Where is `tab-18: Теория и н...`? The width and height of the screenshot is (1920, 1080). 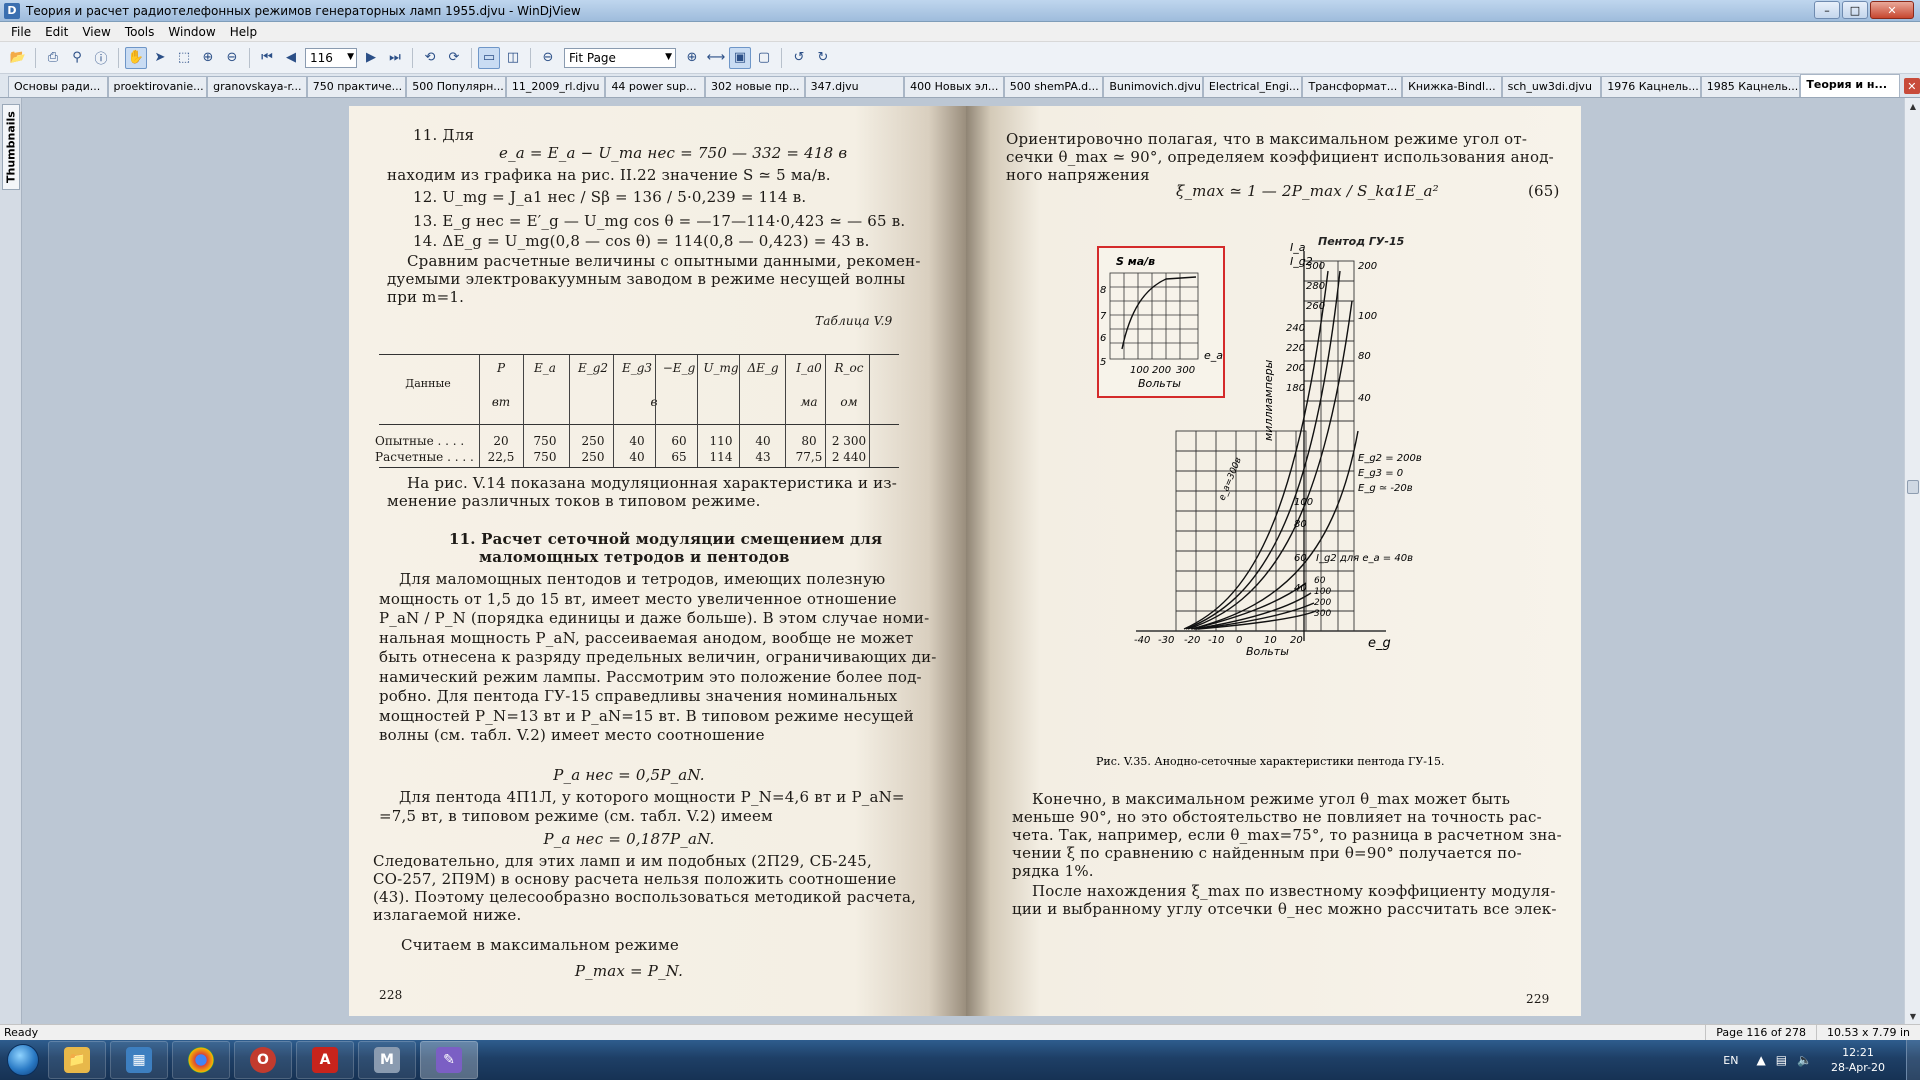 tab-18: Теория и н... is located at coordinates (1850, 85).